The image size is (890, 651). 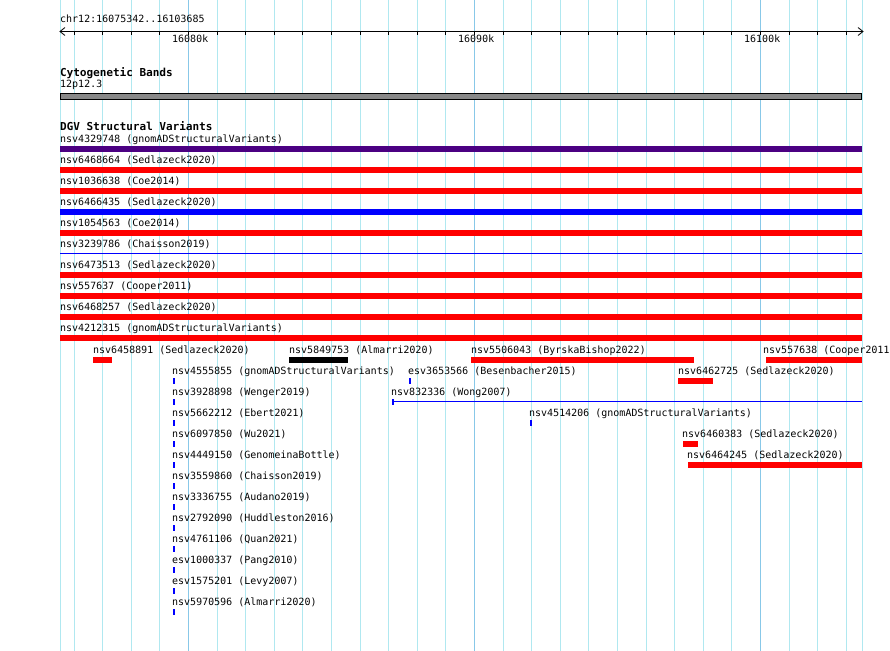 I want to click on band-label: 12p12.3, so click(x=81, y=85).